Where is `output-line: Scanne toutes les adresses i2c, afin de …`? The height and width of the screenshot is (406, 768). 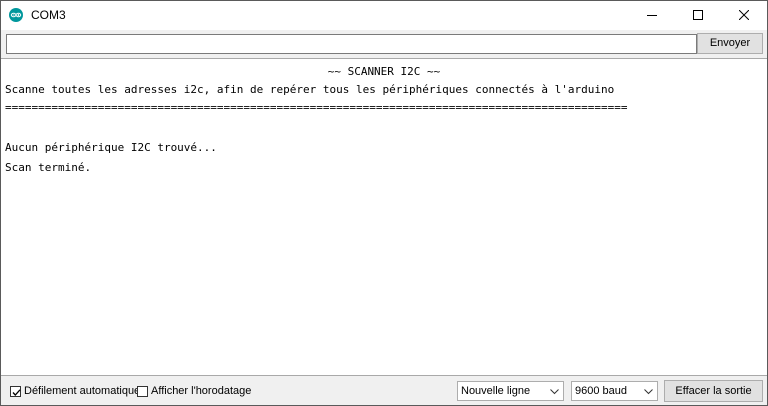
output-line: Scanne toutes les adresses i2c, afin de … is located at coordinates (310, 89).